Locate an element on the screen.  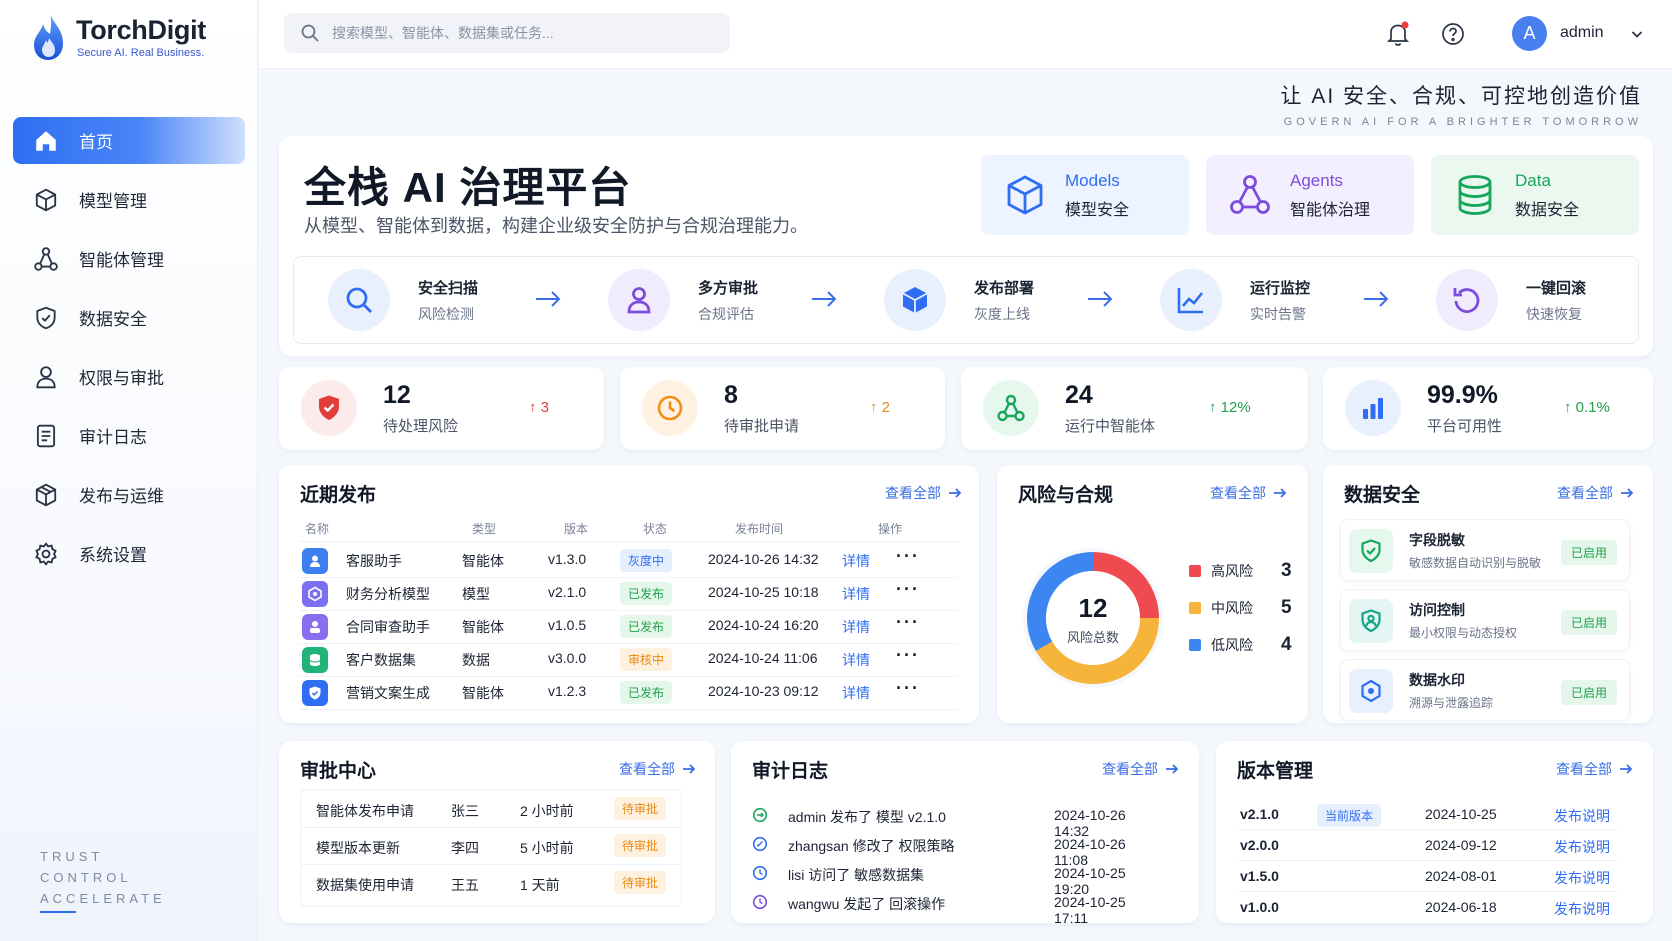
table-row: v2.1.0 当前版本 2024-10-25 发布说明 is located at coordinates (1427, 814).